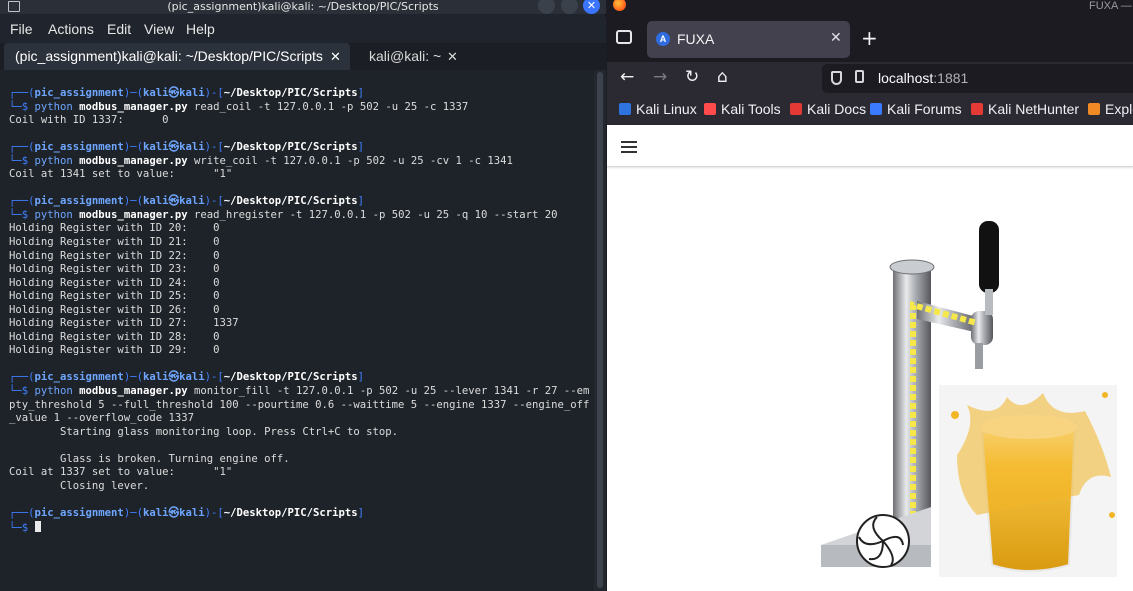  What do you see at coordinates (301, 338) in the screenshot?
I see `output-line: Holding Register with ID 28: 0` at bounding box center [301, 338].